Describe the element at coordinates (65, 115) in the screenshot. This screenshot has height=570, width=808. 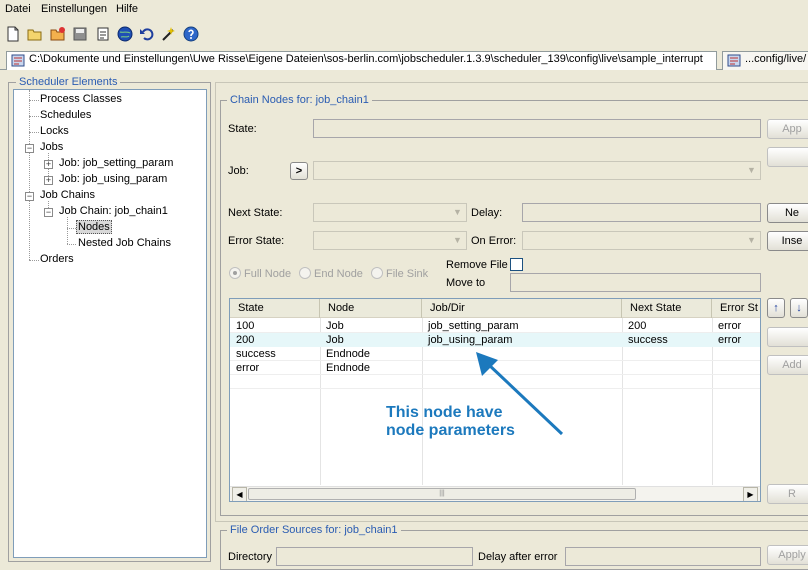
I see `tree-item-schedules: Schedules` at that location.